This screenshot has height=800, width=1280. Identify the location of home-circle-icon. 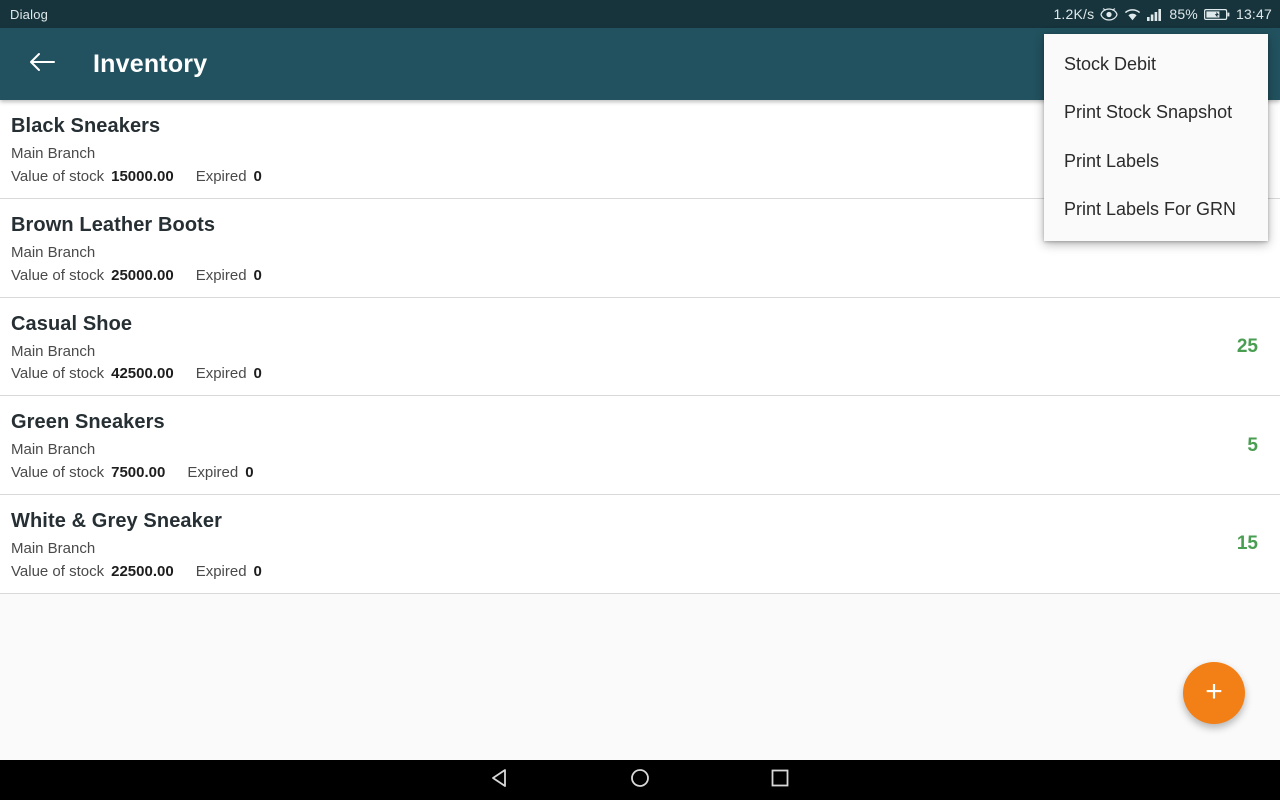
(640, 780).